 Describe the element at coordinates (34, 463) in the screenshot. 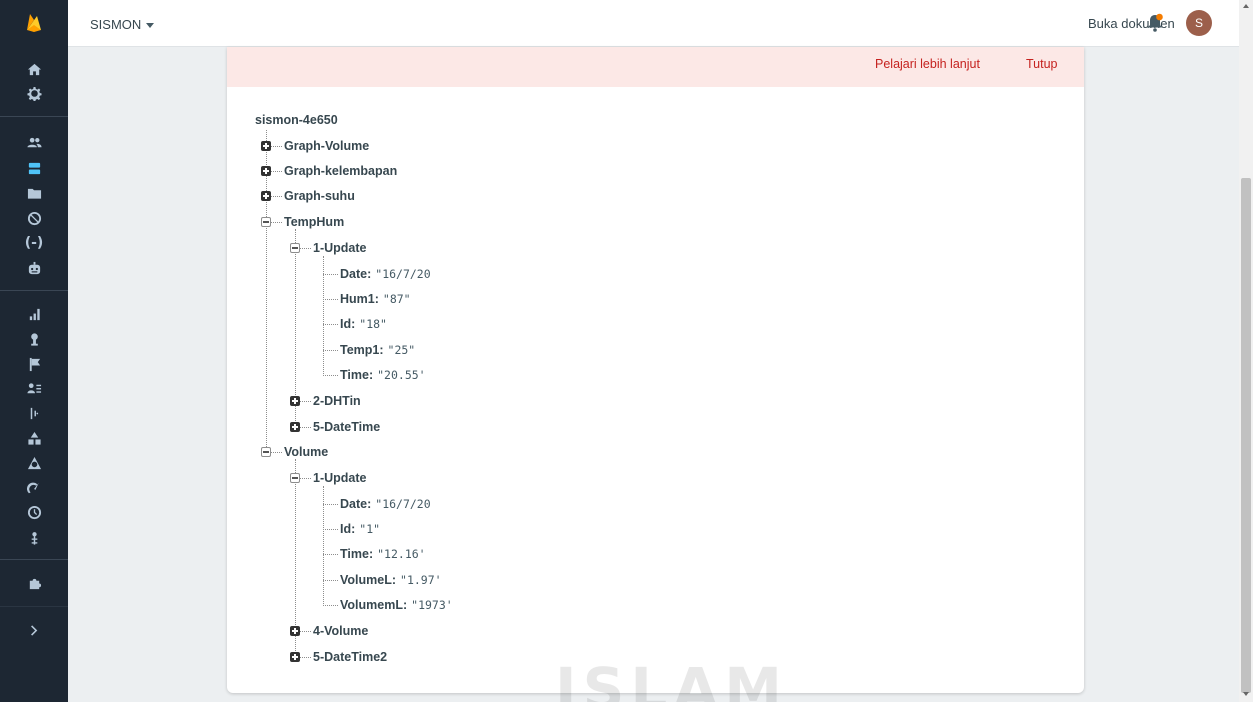

I see `crashlytics-icon` at that location.